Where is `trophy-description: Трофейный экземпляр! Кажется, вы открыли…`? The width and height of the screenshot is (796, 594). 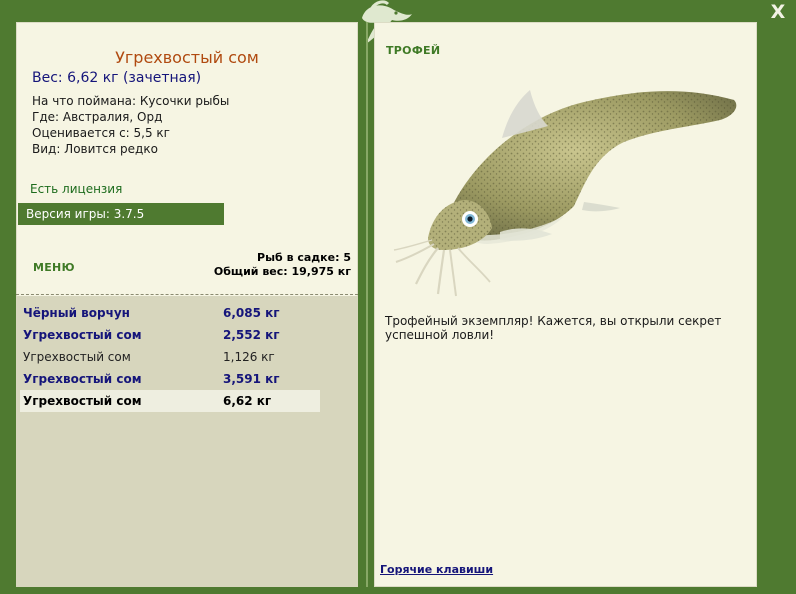
trophy-description: Трофейный экземпляр! Кажется, вы открыли… is located at coordinates (553, 328).